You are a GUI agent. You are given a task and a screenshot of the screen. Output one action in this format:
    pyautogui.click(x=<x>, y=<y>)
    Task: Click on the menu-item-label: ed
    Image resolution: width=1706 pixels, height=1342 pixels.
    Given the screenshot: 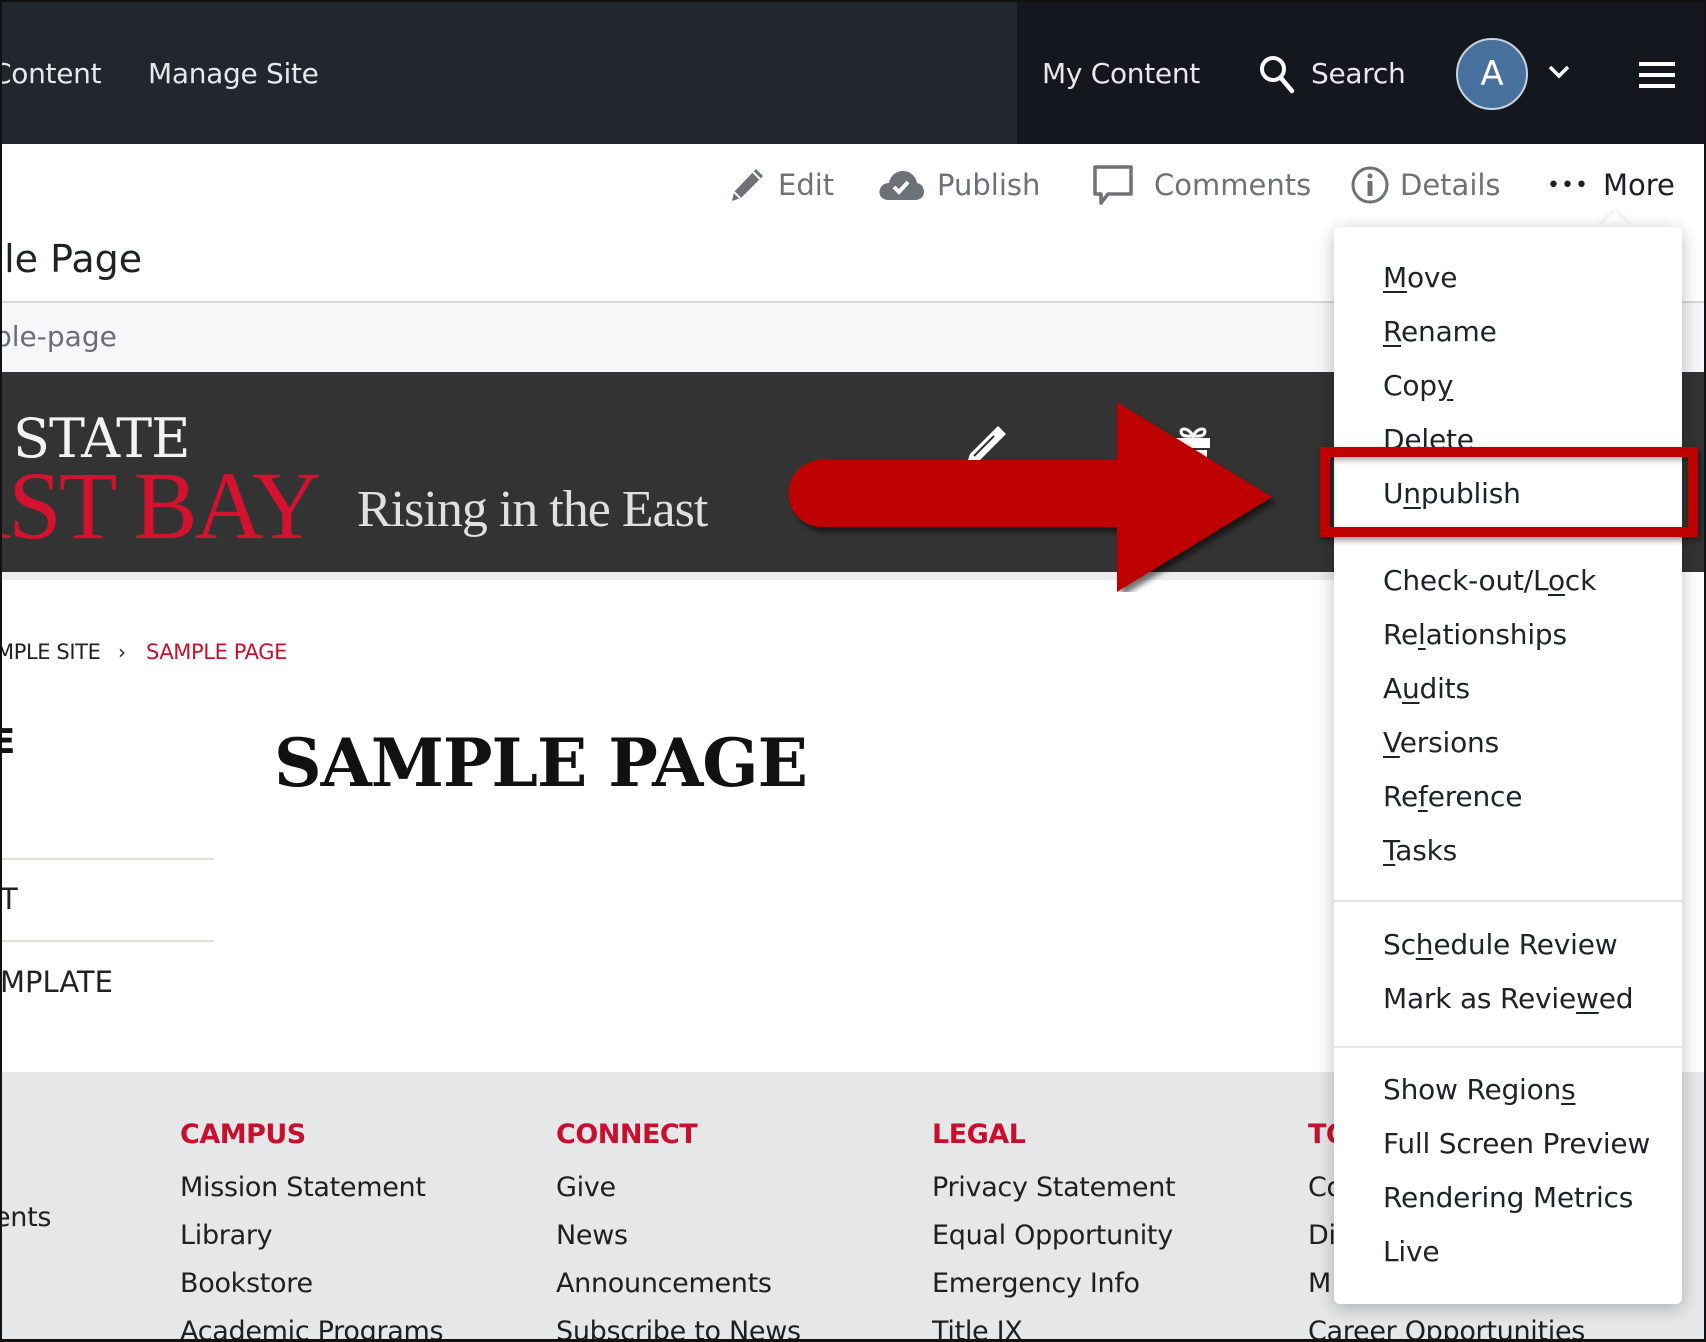 What is the action you would take?
    pyautogui.click(x=1616, y=998)
    